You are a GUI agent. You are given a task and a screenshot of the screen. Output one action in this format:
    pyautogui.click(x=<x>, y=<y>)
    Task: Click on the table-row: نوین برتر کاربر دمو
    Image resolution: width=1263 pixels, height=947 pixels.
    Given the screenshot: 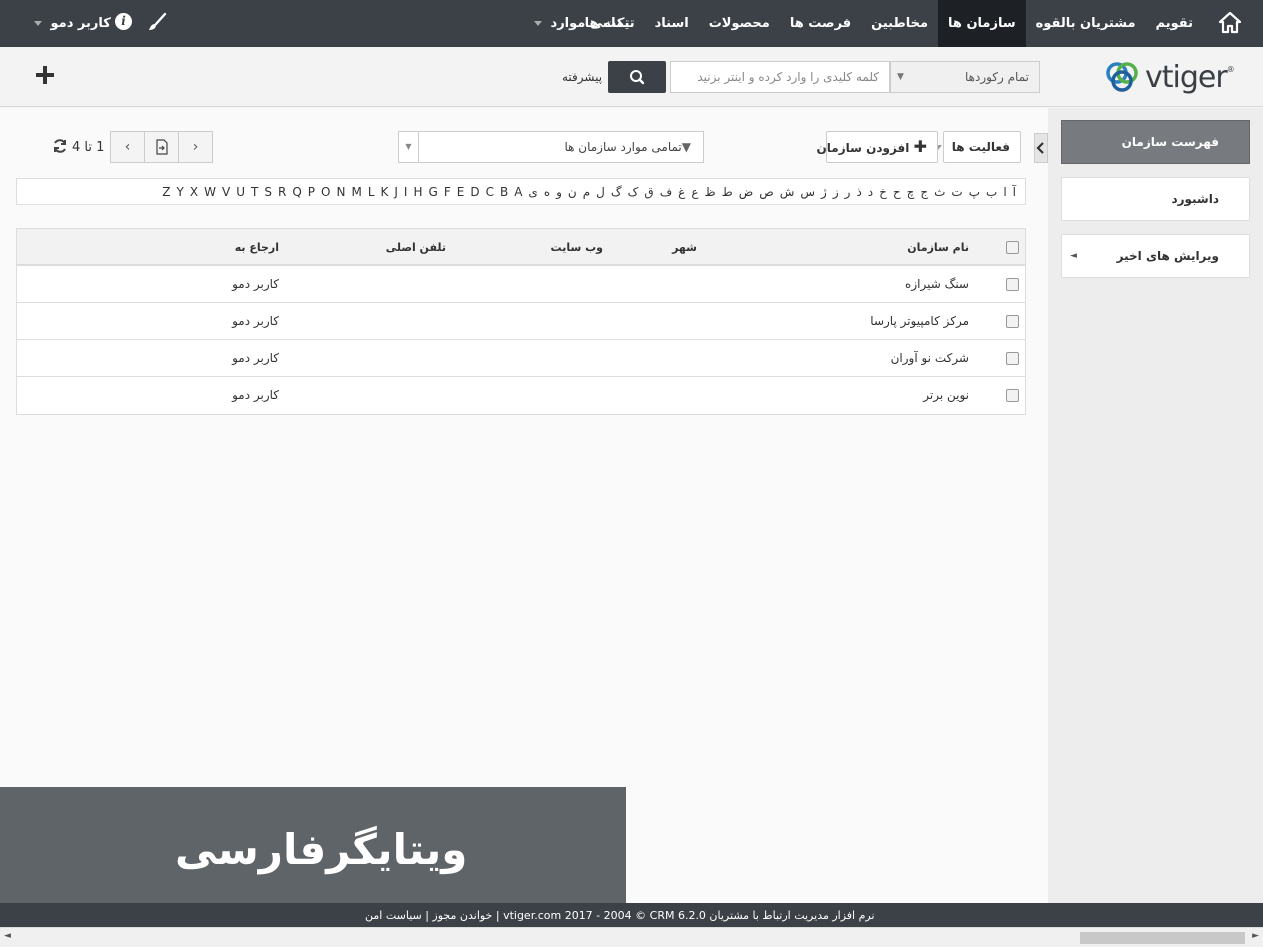 What is the action you would take?
    pyautogui.click(x=521, y=395)
    